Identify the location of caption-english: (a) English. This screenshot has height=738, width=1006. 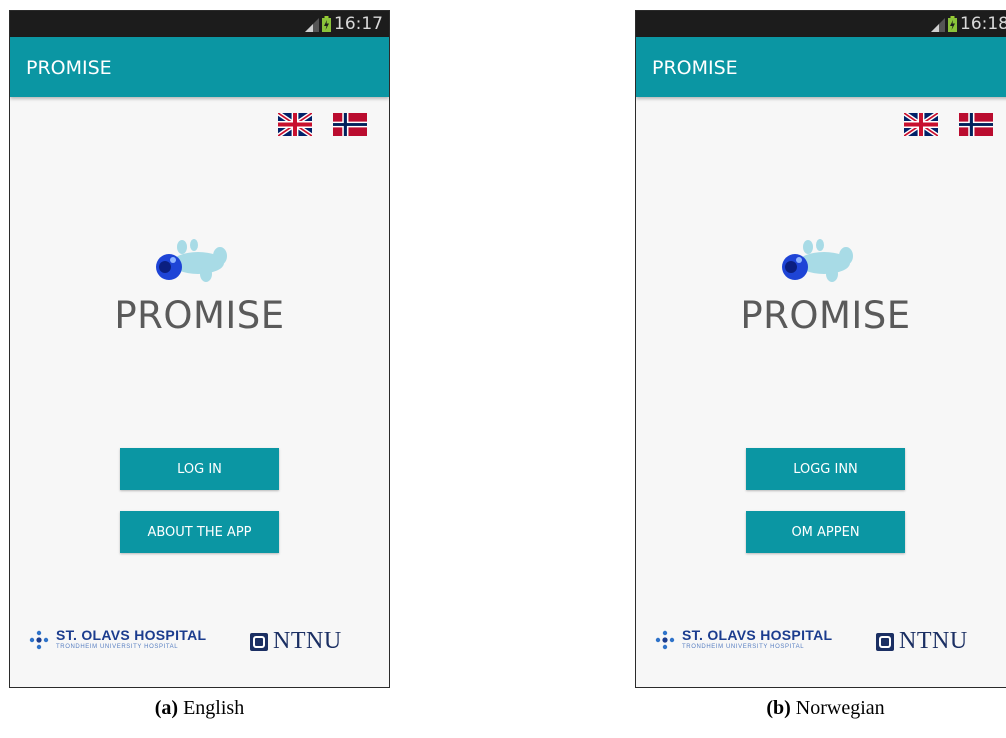
(199, 708).